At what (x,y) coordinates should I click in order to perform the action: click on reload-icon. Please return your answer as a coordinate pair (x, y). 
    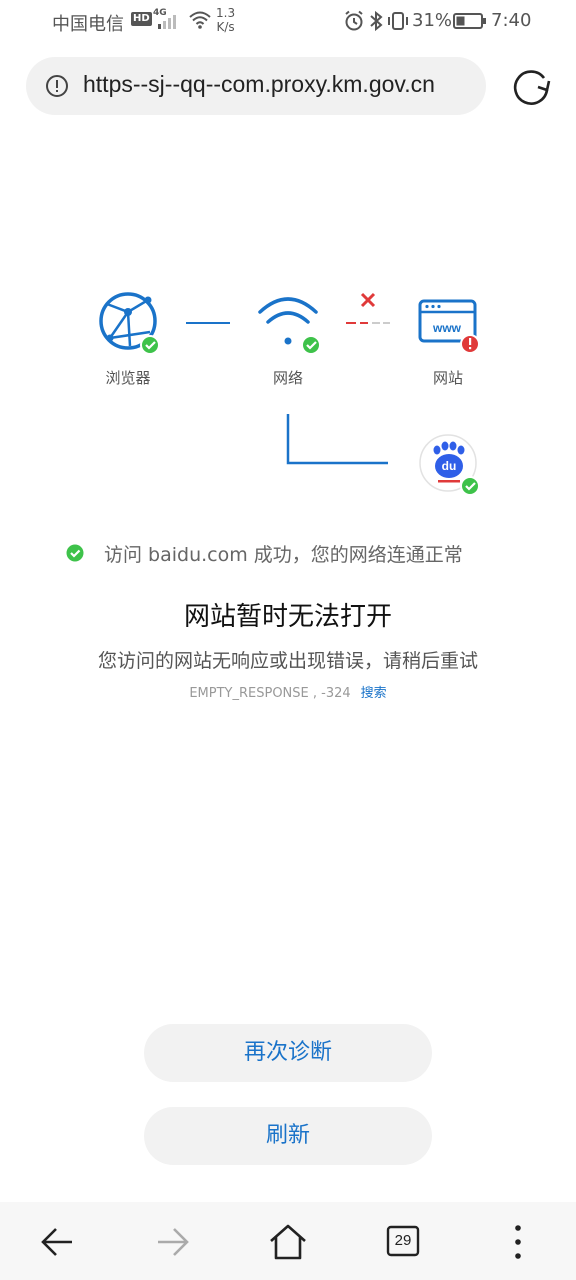
    Looking at the image, I should click on (531, 87).